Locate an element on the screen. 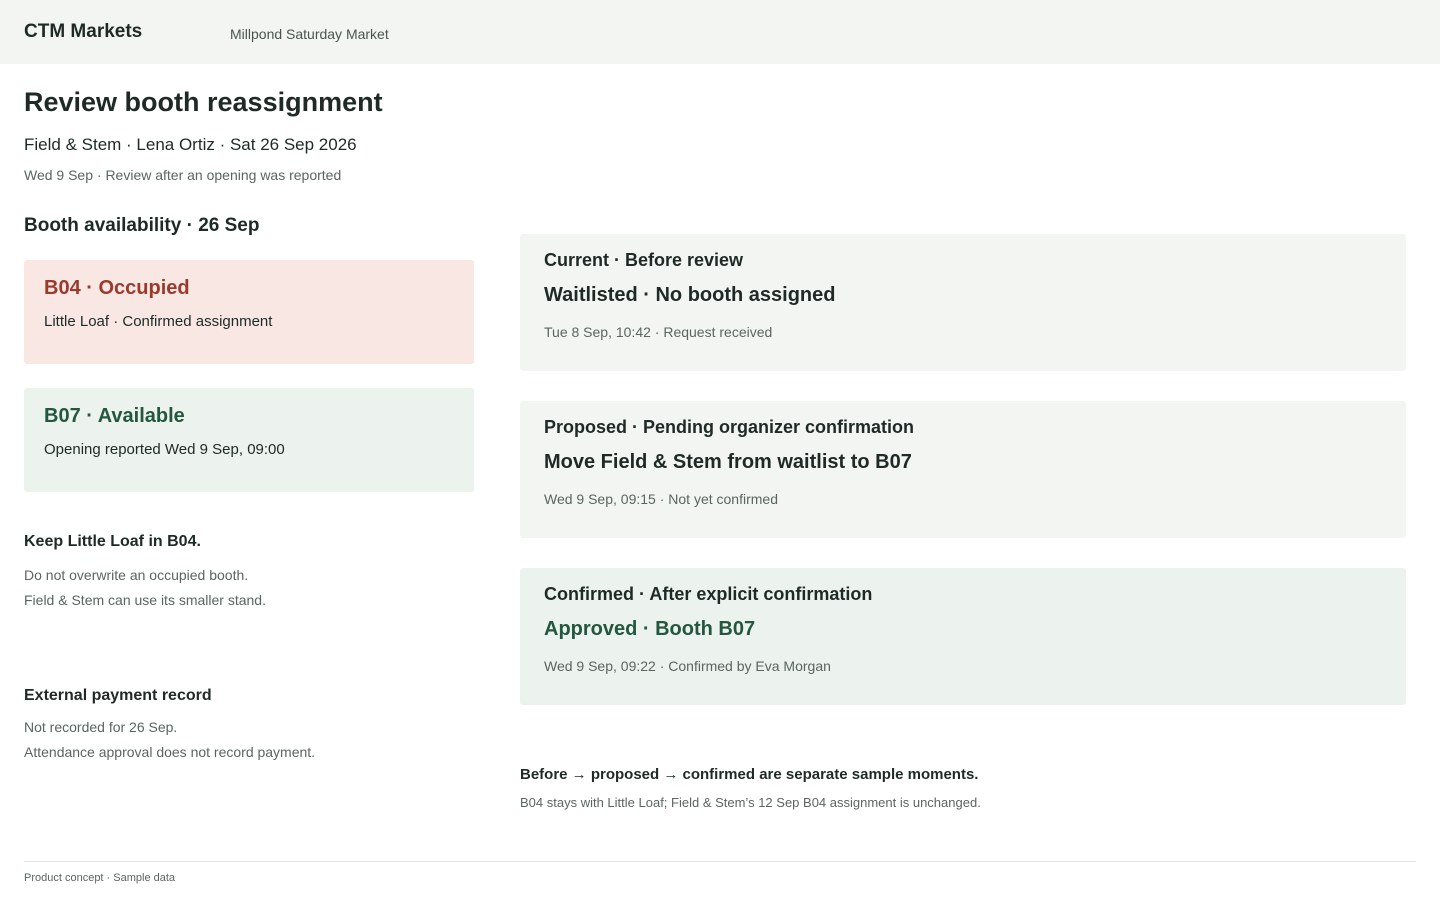  state-label: Current · Before review is located at coordinates (644, 260).